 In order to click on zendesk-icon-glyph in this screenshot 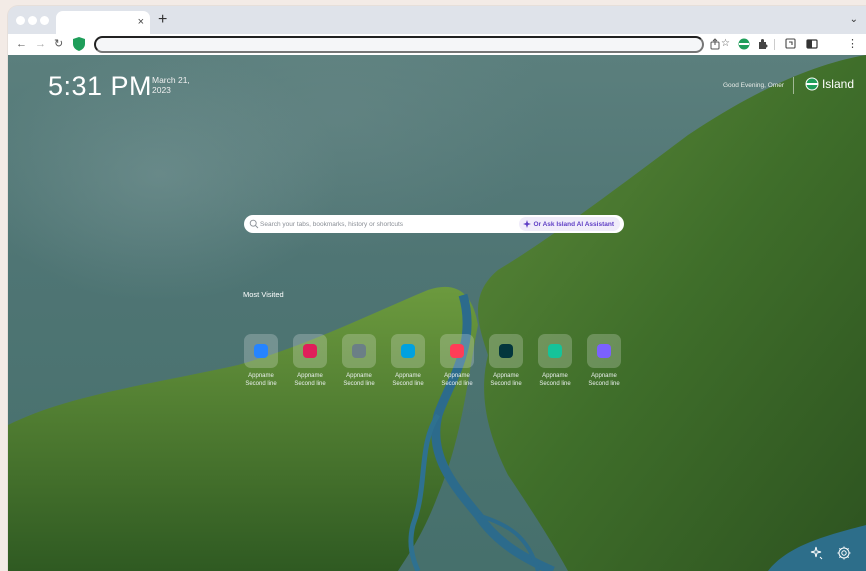, I will do `click(506, 351)`.